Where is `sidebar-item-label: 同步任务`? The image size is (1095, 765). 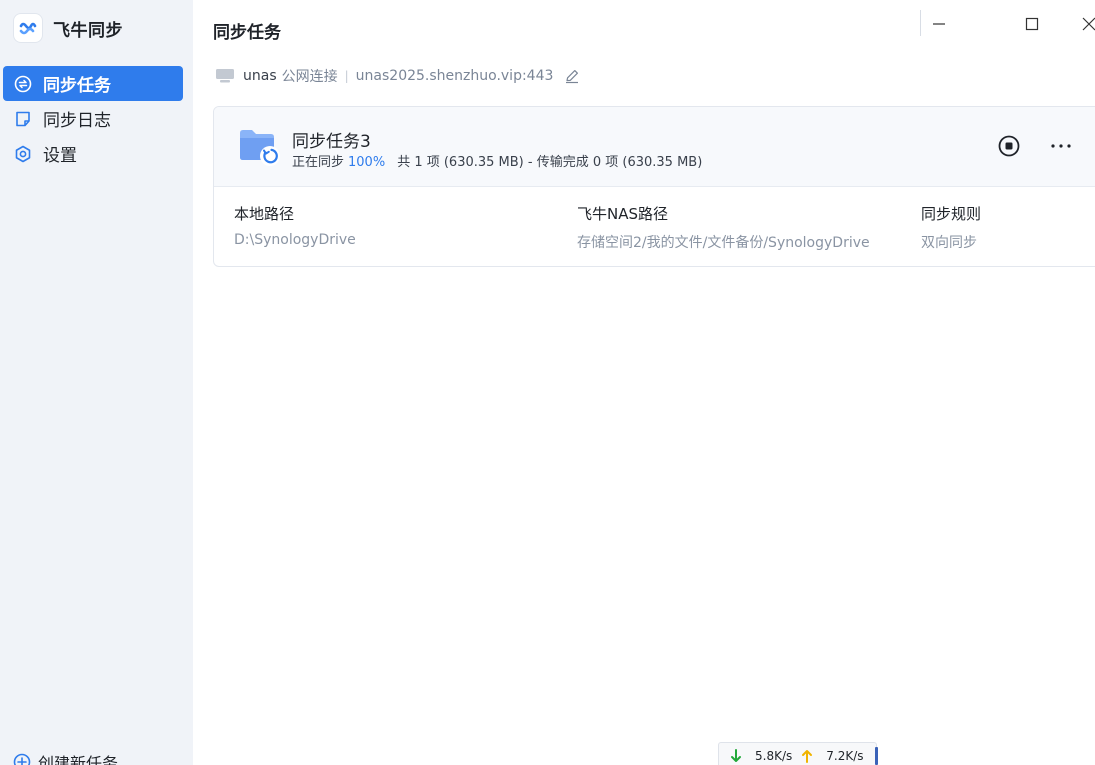 sidebar-item-label: 同步任务 is located at coordinates (77, 86).